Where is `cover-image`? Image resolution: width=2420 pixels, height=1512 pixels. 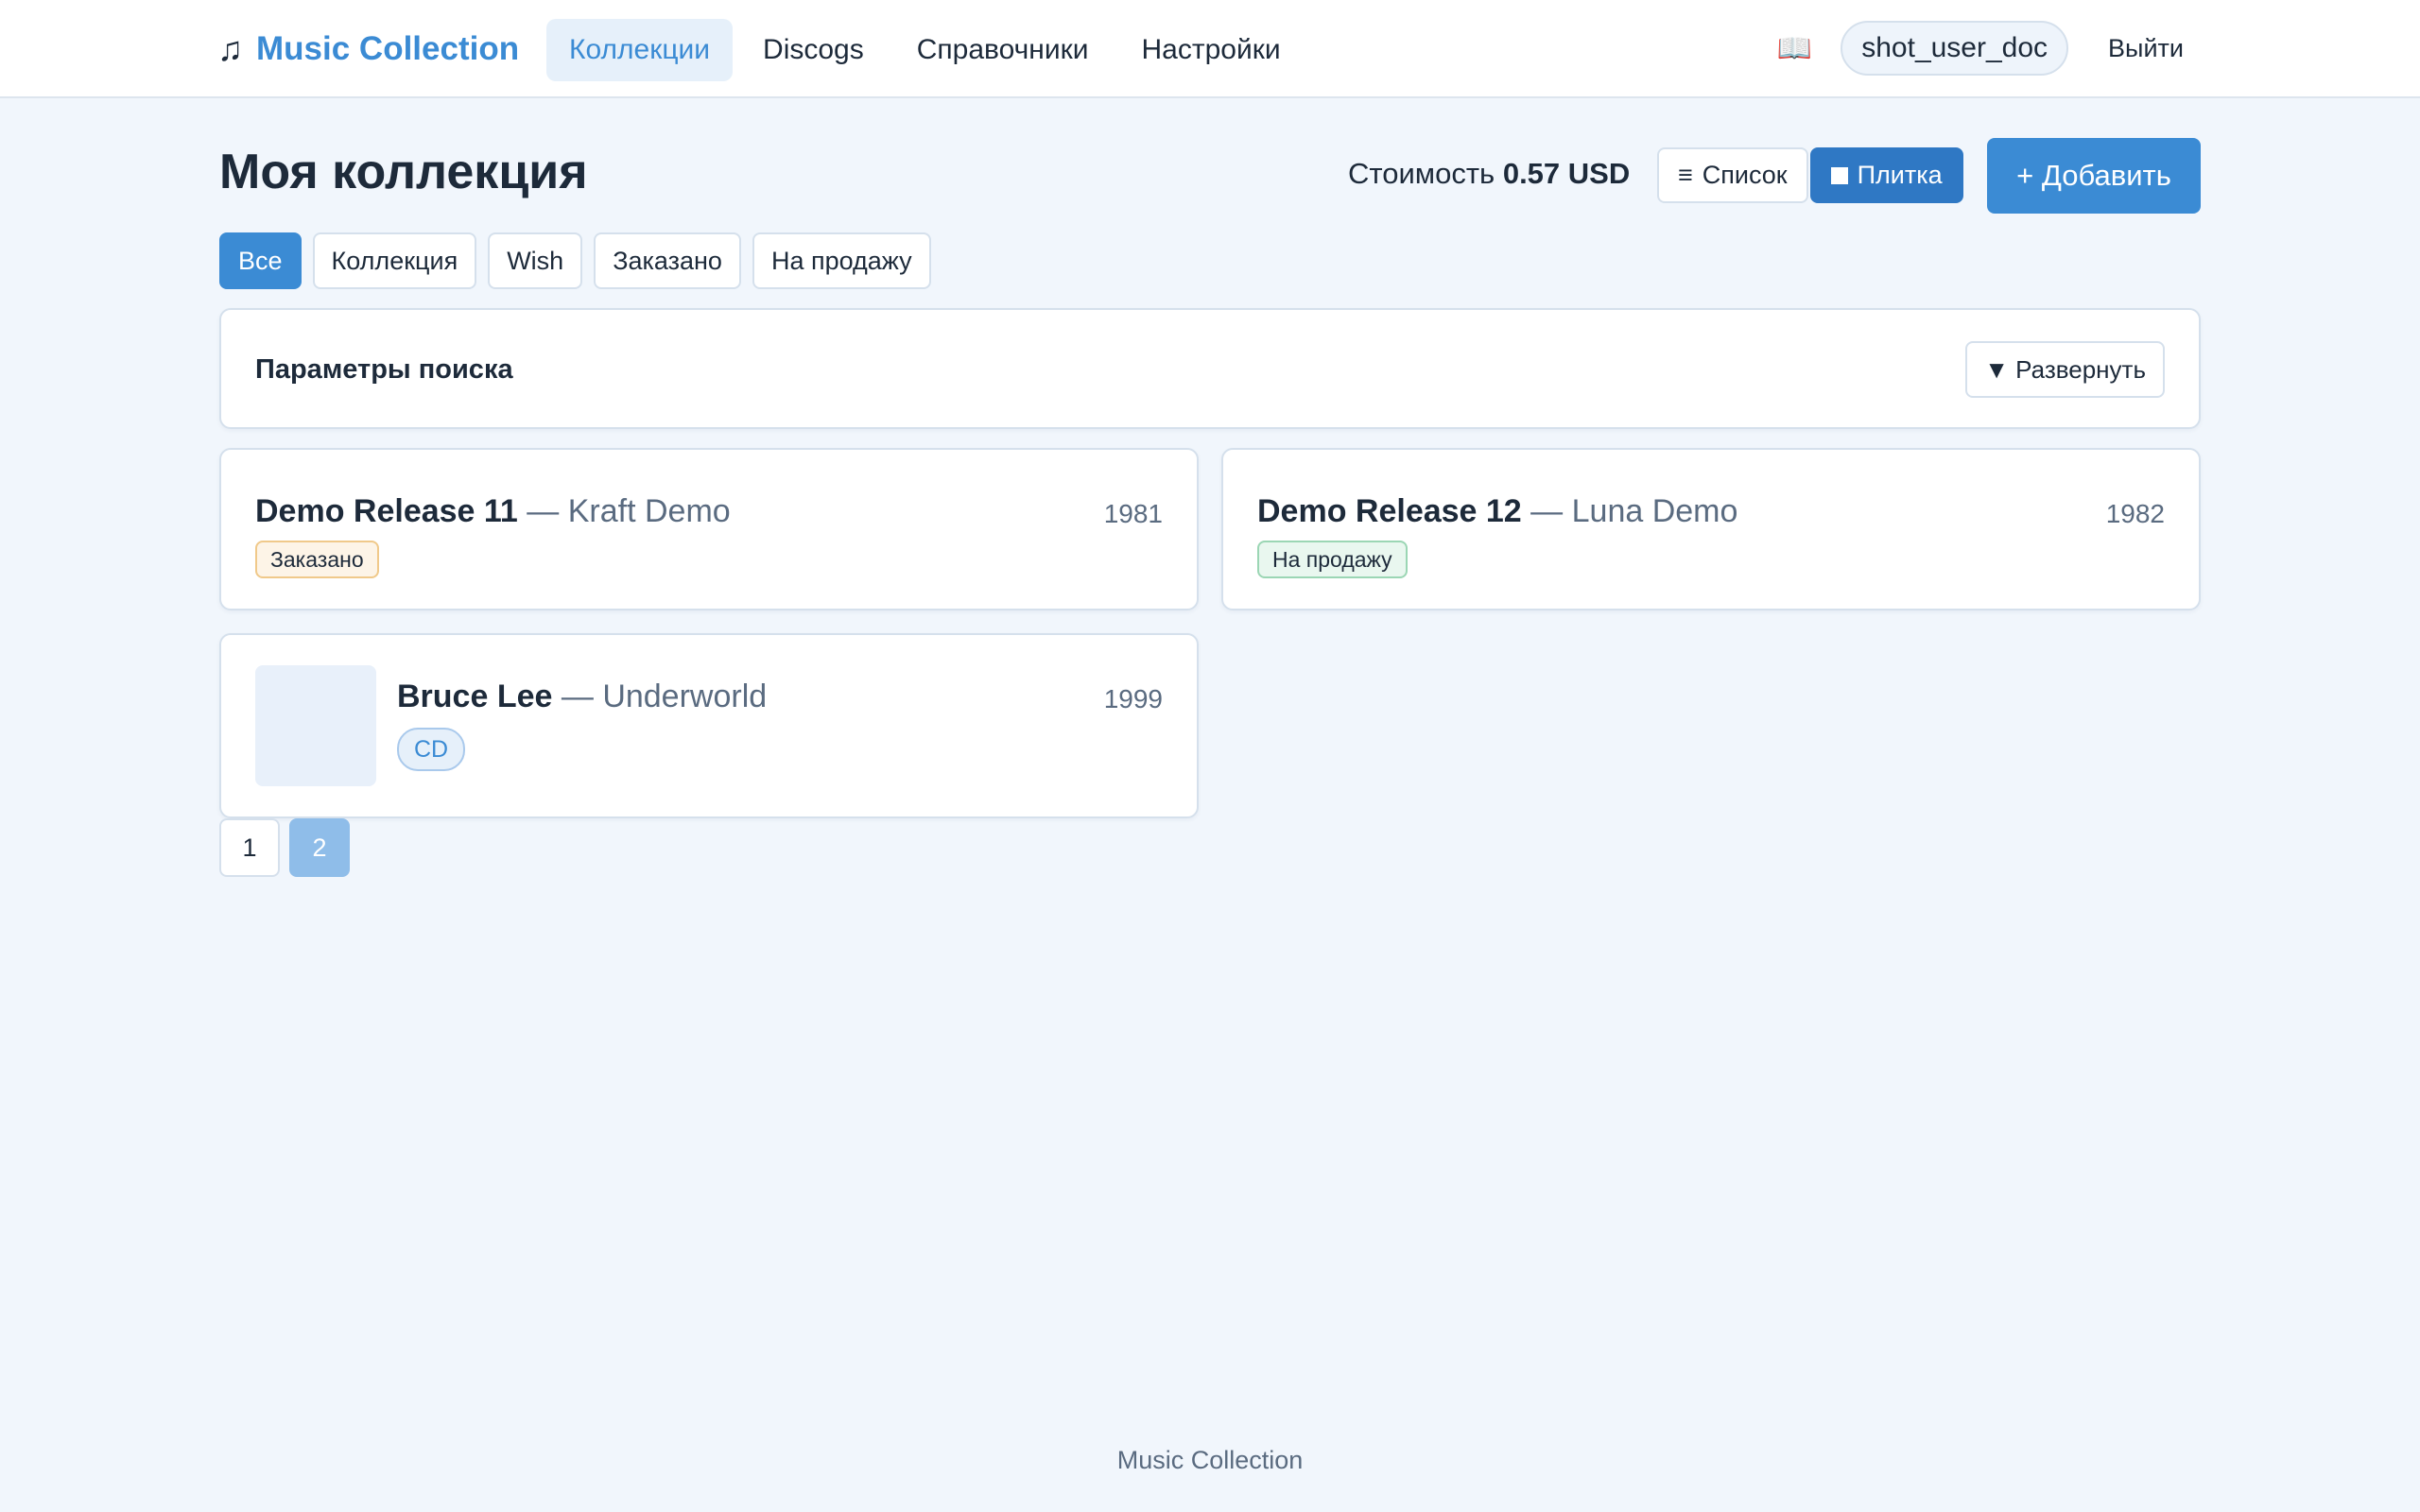 cover-image is located at coordinates (315, 725).